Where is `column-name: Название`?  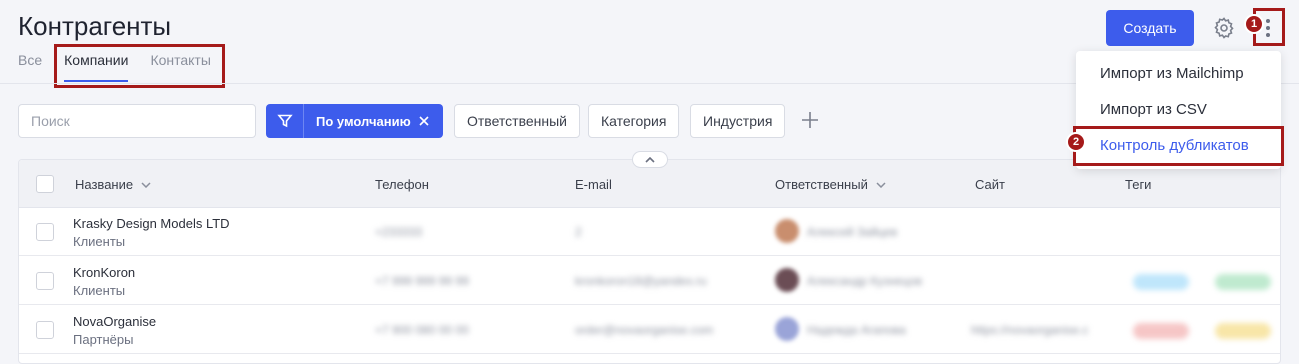 column-name: Название is located at coordinates (113, 184).